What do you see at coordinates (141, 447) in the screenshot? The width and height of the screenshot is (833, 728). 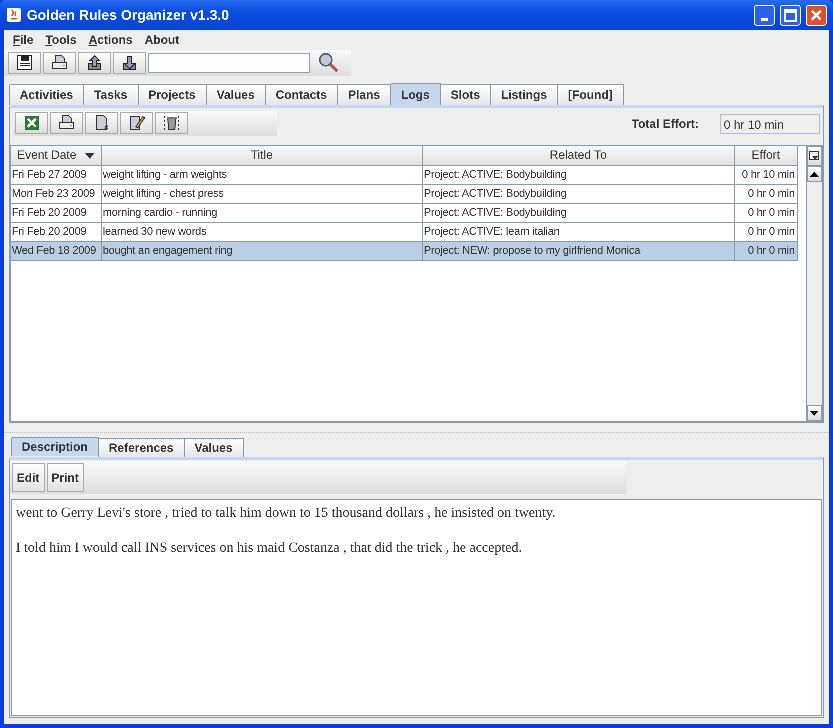 I see `tab: References` at bounding box center [141, 447].